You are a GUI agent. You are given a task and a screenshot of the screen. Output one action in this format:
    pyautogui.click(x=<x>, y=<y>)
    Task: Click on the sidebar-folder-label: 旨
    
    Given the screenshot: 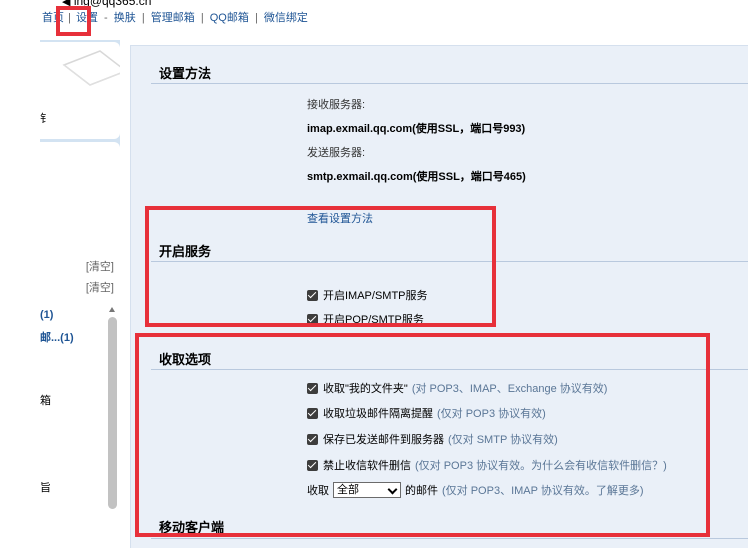 What is the action you would take?
    pyautogui.click(x=45, y=487)
    